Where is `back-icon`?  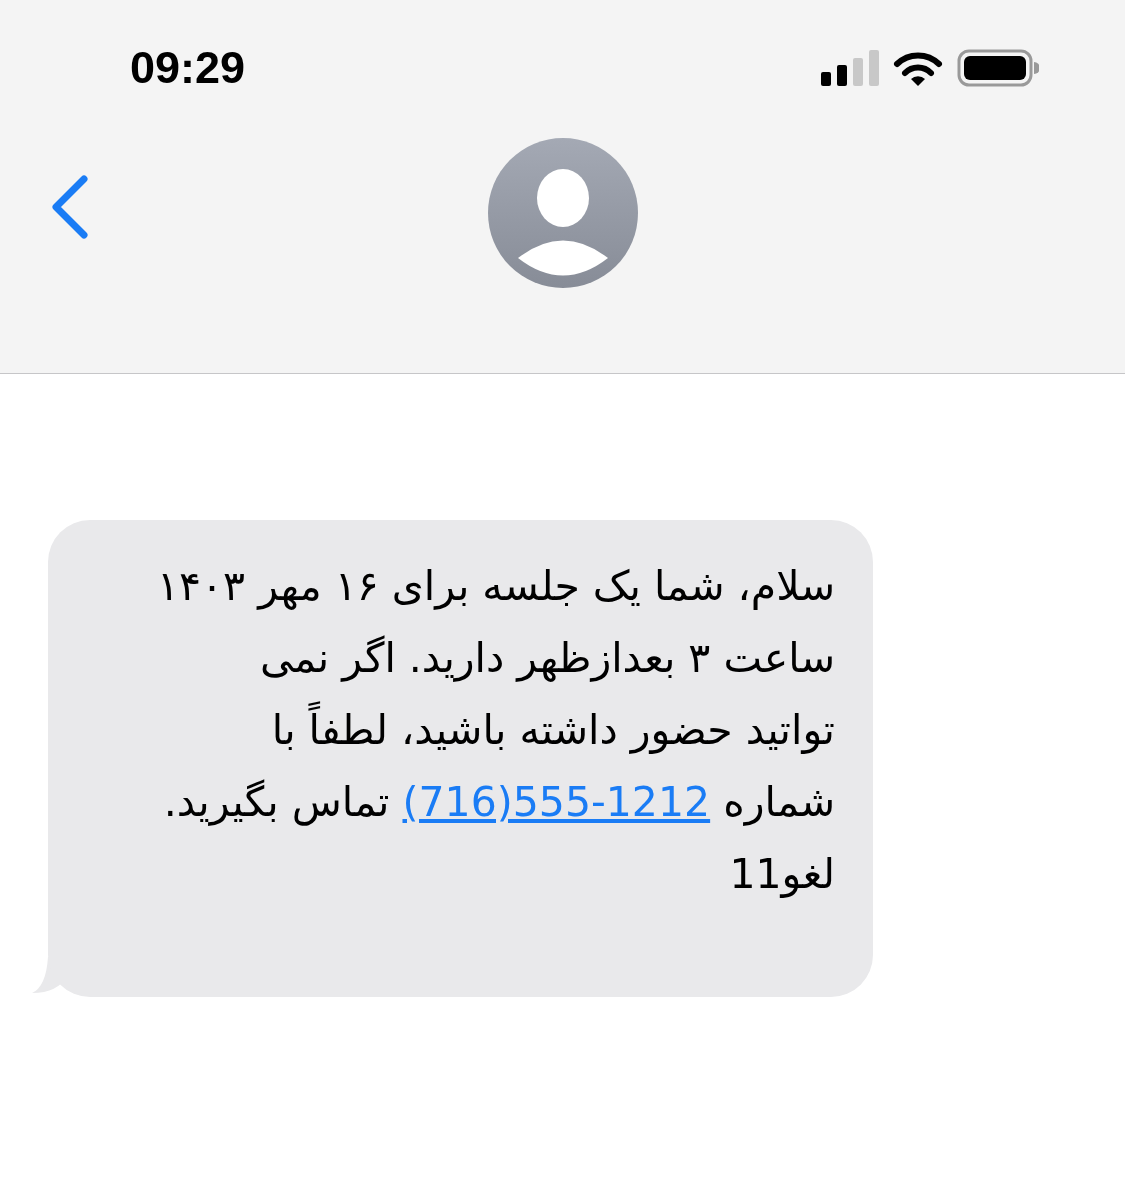
back-icon is located at coordinates (70, 207).